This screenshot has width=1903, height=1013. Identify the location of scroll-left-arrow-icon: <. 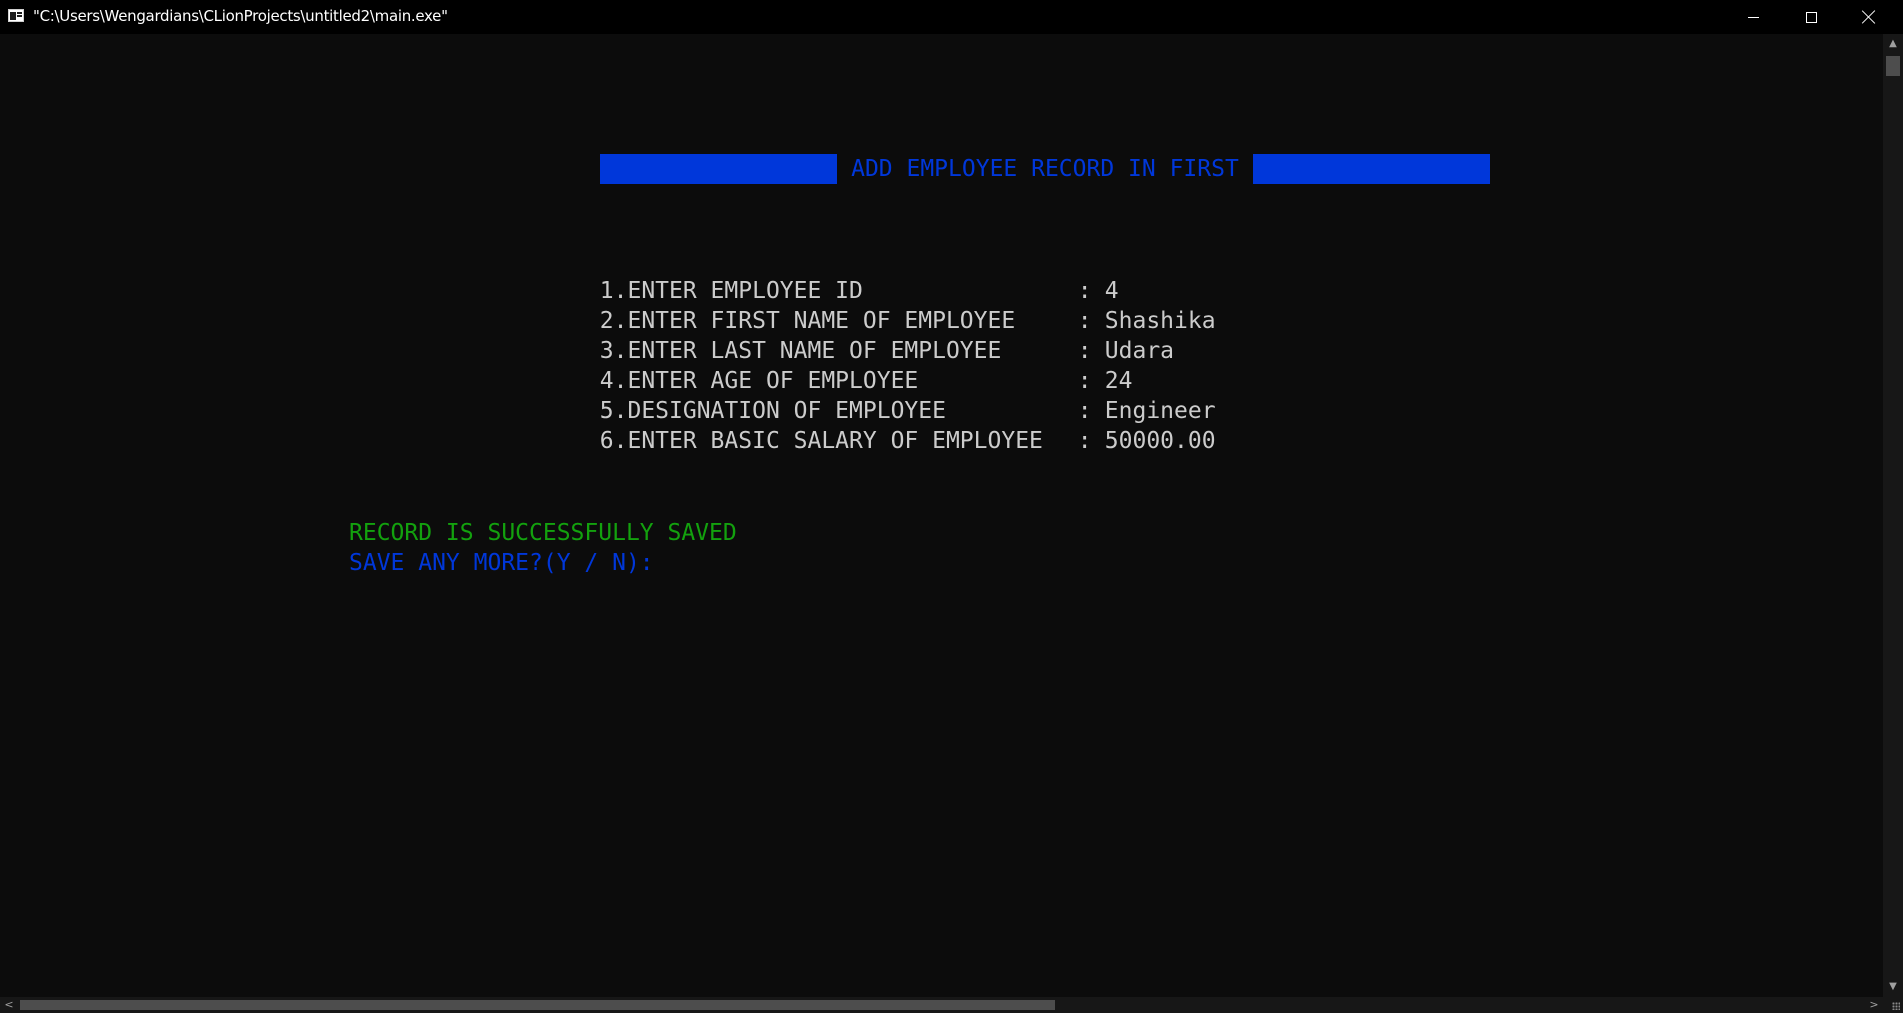
(9, 1005).